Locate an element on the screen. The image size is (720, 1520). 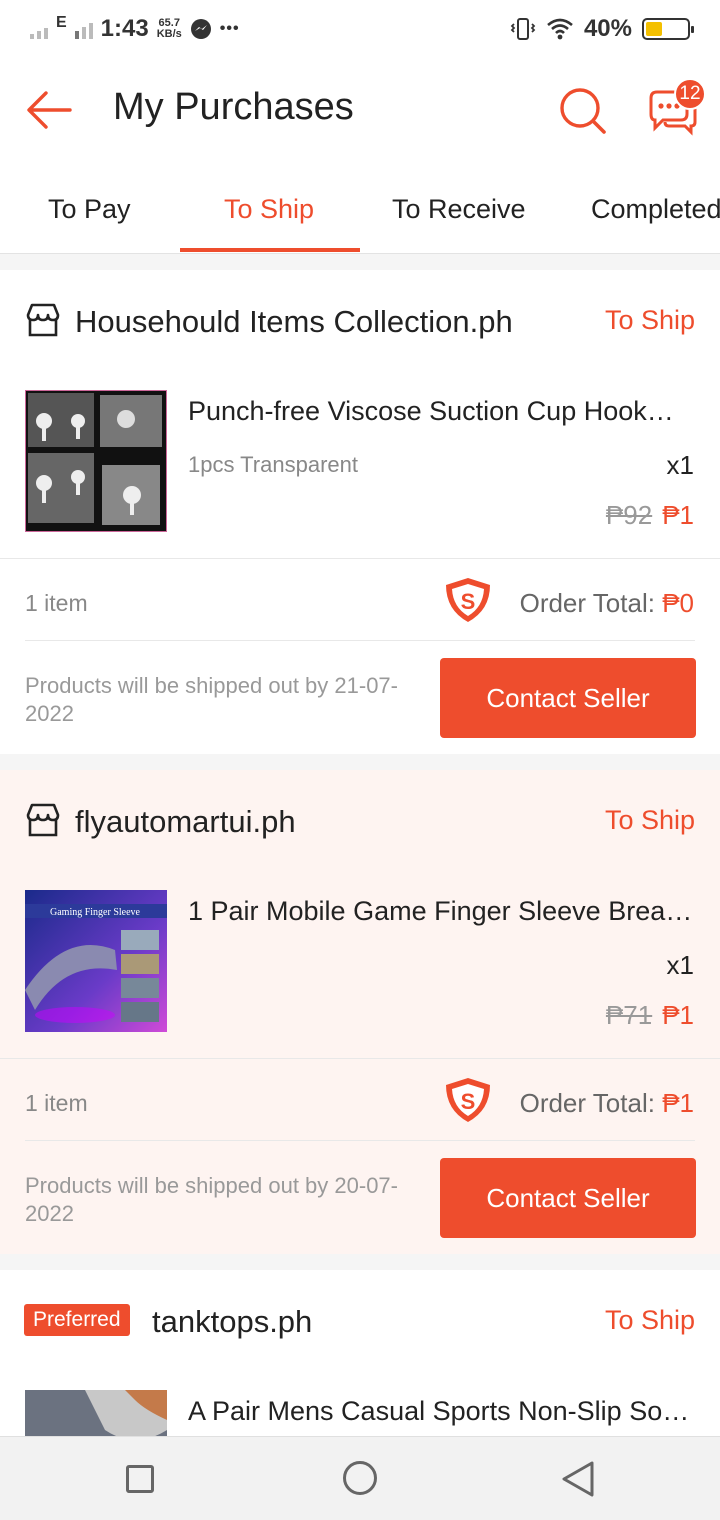
product-prices: ₱92 ₱1 is located at coordinates (650, 515).